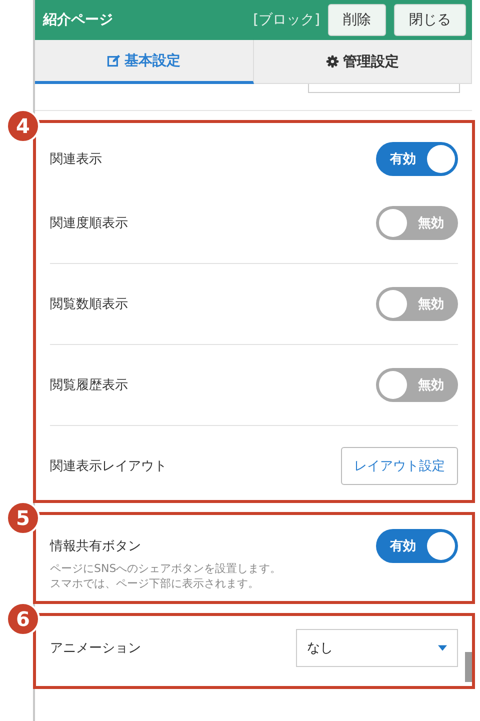 The image size is (480, 721). What do you see at coordinates (332, 61) in the screenshot?
I see `settings-icon` at bounding box center [332, 61].